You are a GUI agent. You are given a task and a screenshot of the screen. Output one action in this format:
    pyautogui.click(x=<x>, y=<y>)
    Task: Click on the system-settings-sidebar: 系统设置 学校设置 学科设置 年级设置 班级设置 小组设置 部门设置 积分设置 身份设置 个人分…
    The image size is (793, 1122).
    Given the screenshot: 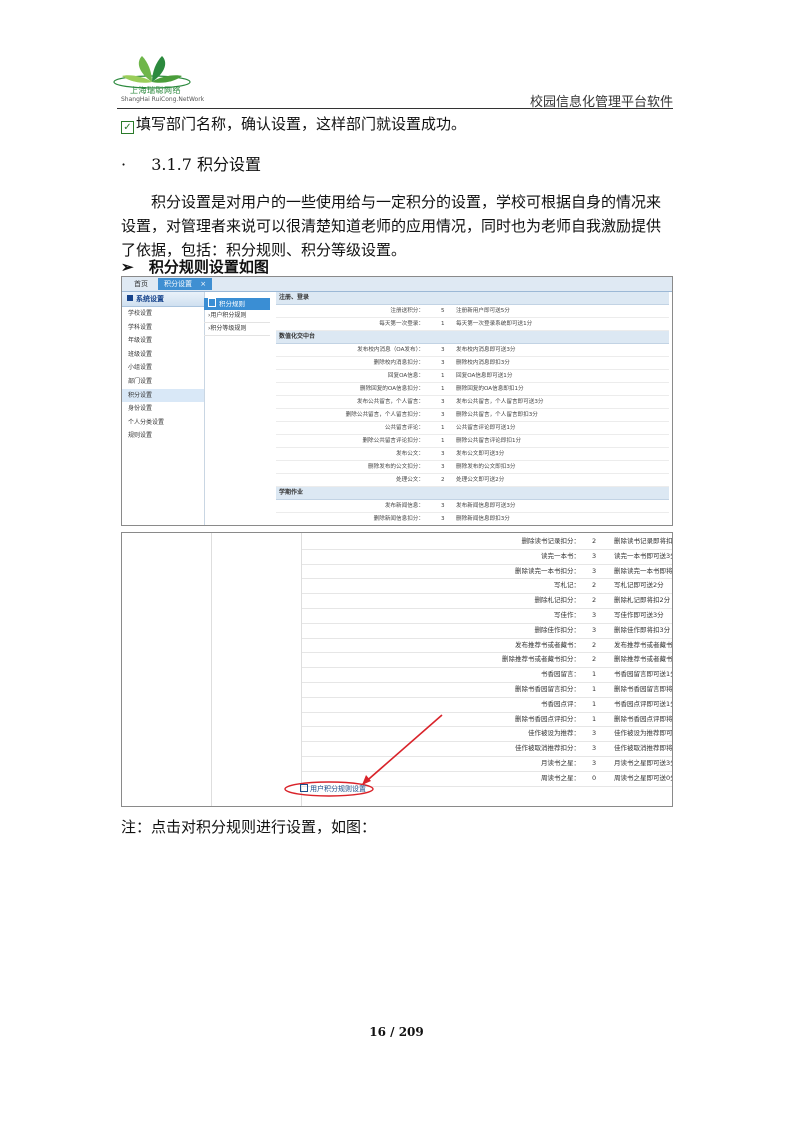 What is the action you would take?
    pyautogui.click(x=163, y=408)
    